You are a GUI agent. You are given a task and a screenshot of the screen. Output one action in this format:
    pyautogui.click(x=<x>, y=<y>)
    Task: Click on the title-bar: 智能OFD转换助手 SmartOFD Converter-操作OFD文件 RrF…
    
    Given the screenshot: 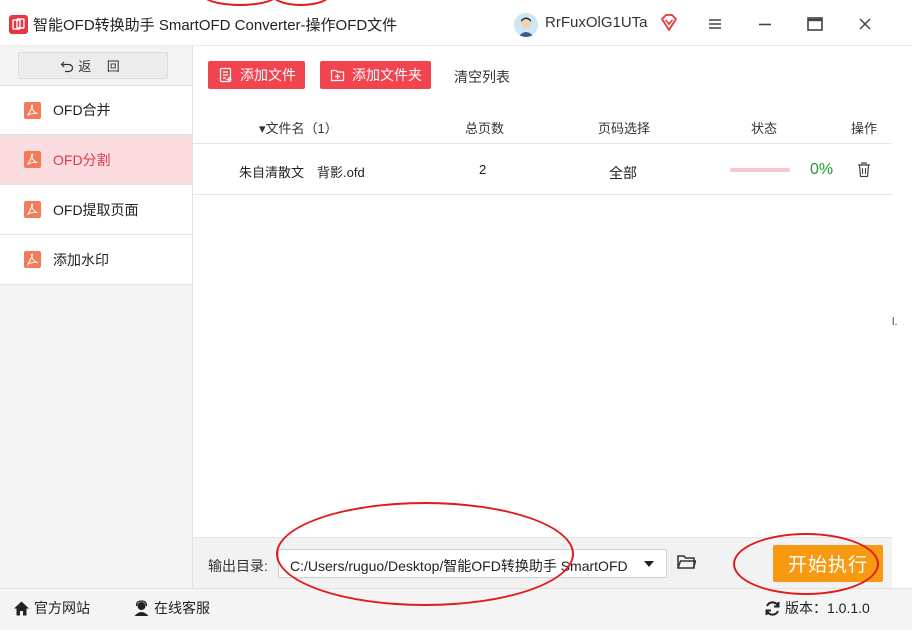 What is the action you would take?
    pyautogui.click(x=456, y=23)
    